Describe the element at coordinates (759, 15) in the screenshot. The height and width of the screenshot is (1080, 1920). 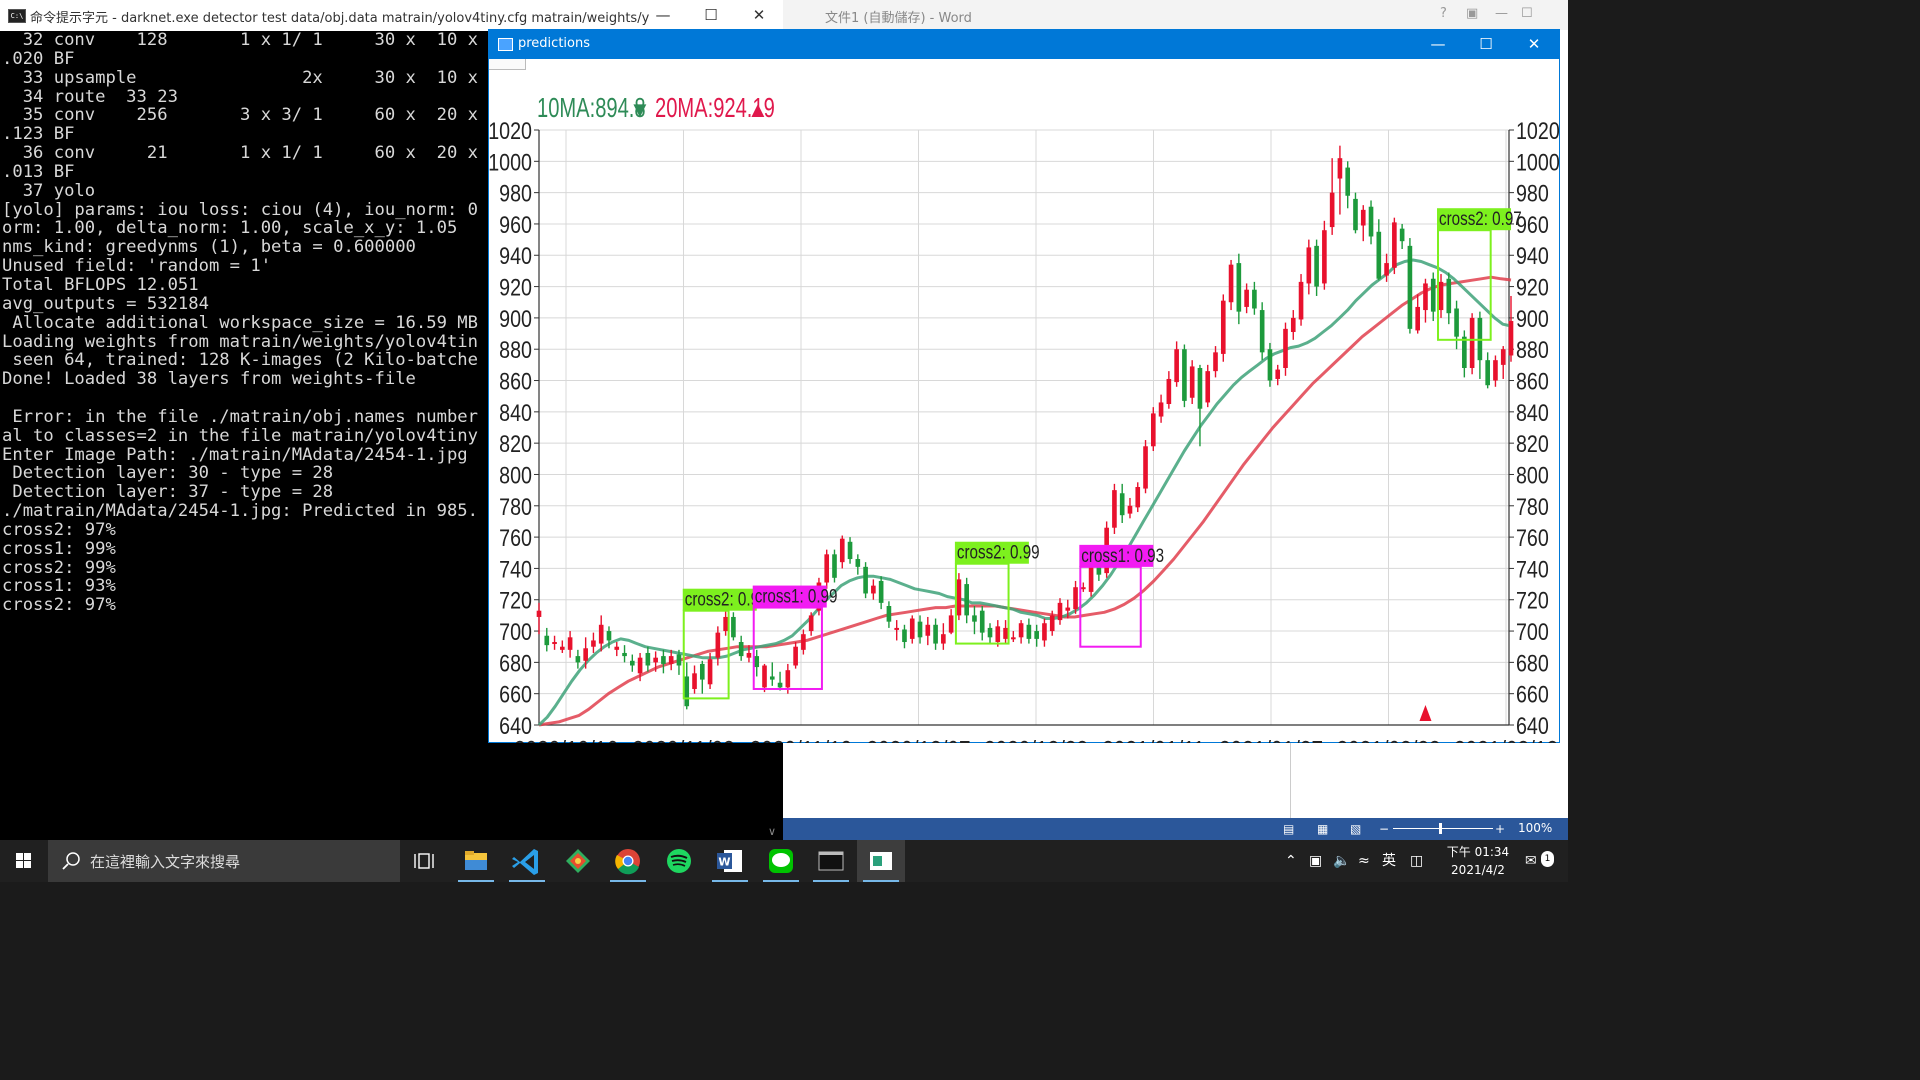
I see `close-button: ✕` at that location.